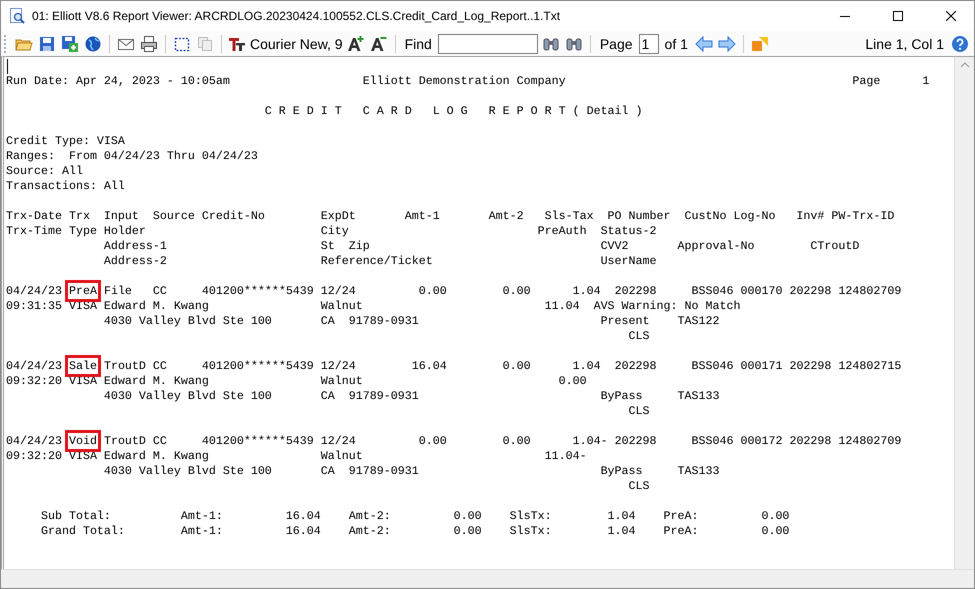 This screenshot has height=589, width=975. Describe the element at coordinates (66, 186) in the screenshot. I see `report-line: Transactions: All` at that location.